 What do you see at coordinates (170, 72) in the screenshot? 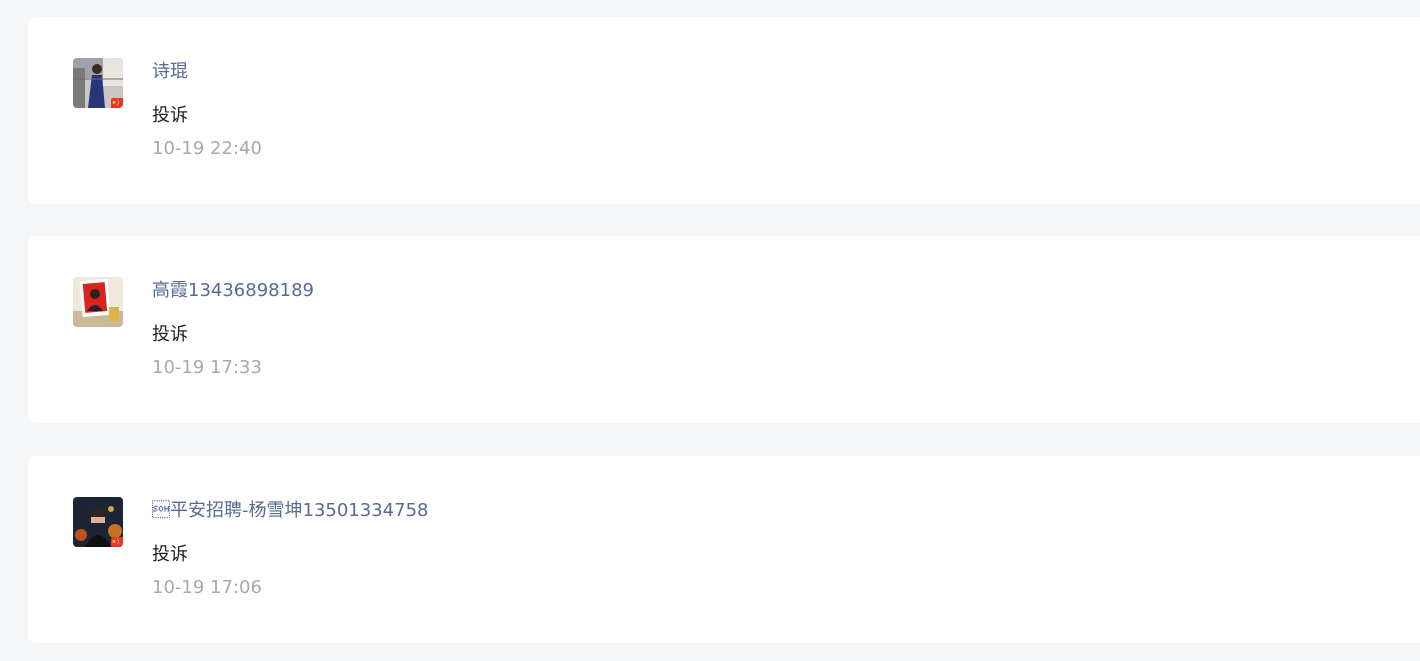
I see `comment-author: 诗琨` at bounding box center [170, 72].